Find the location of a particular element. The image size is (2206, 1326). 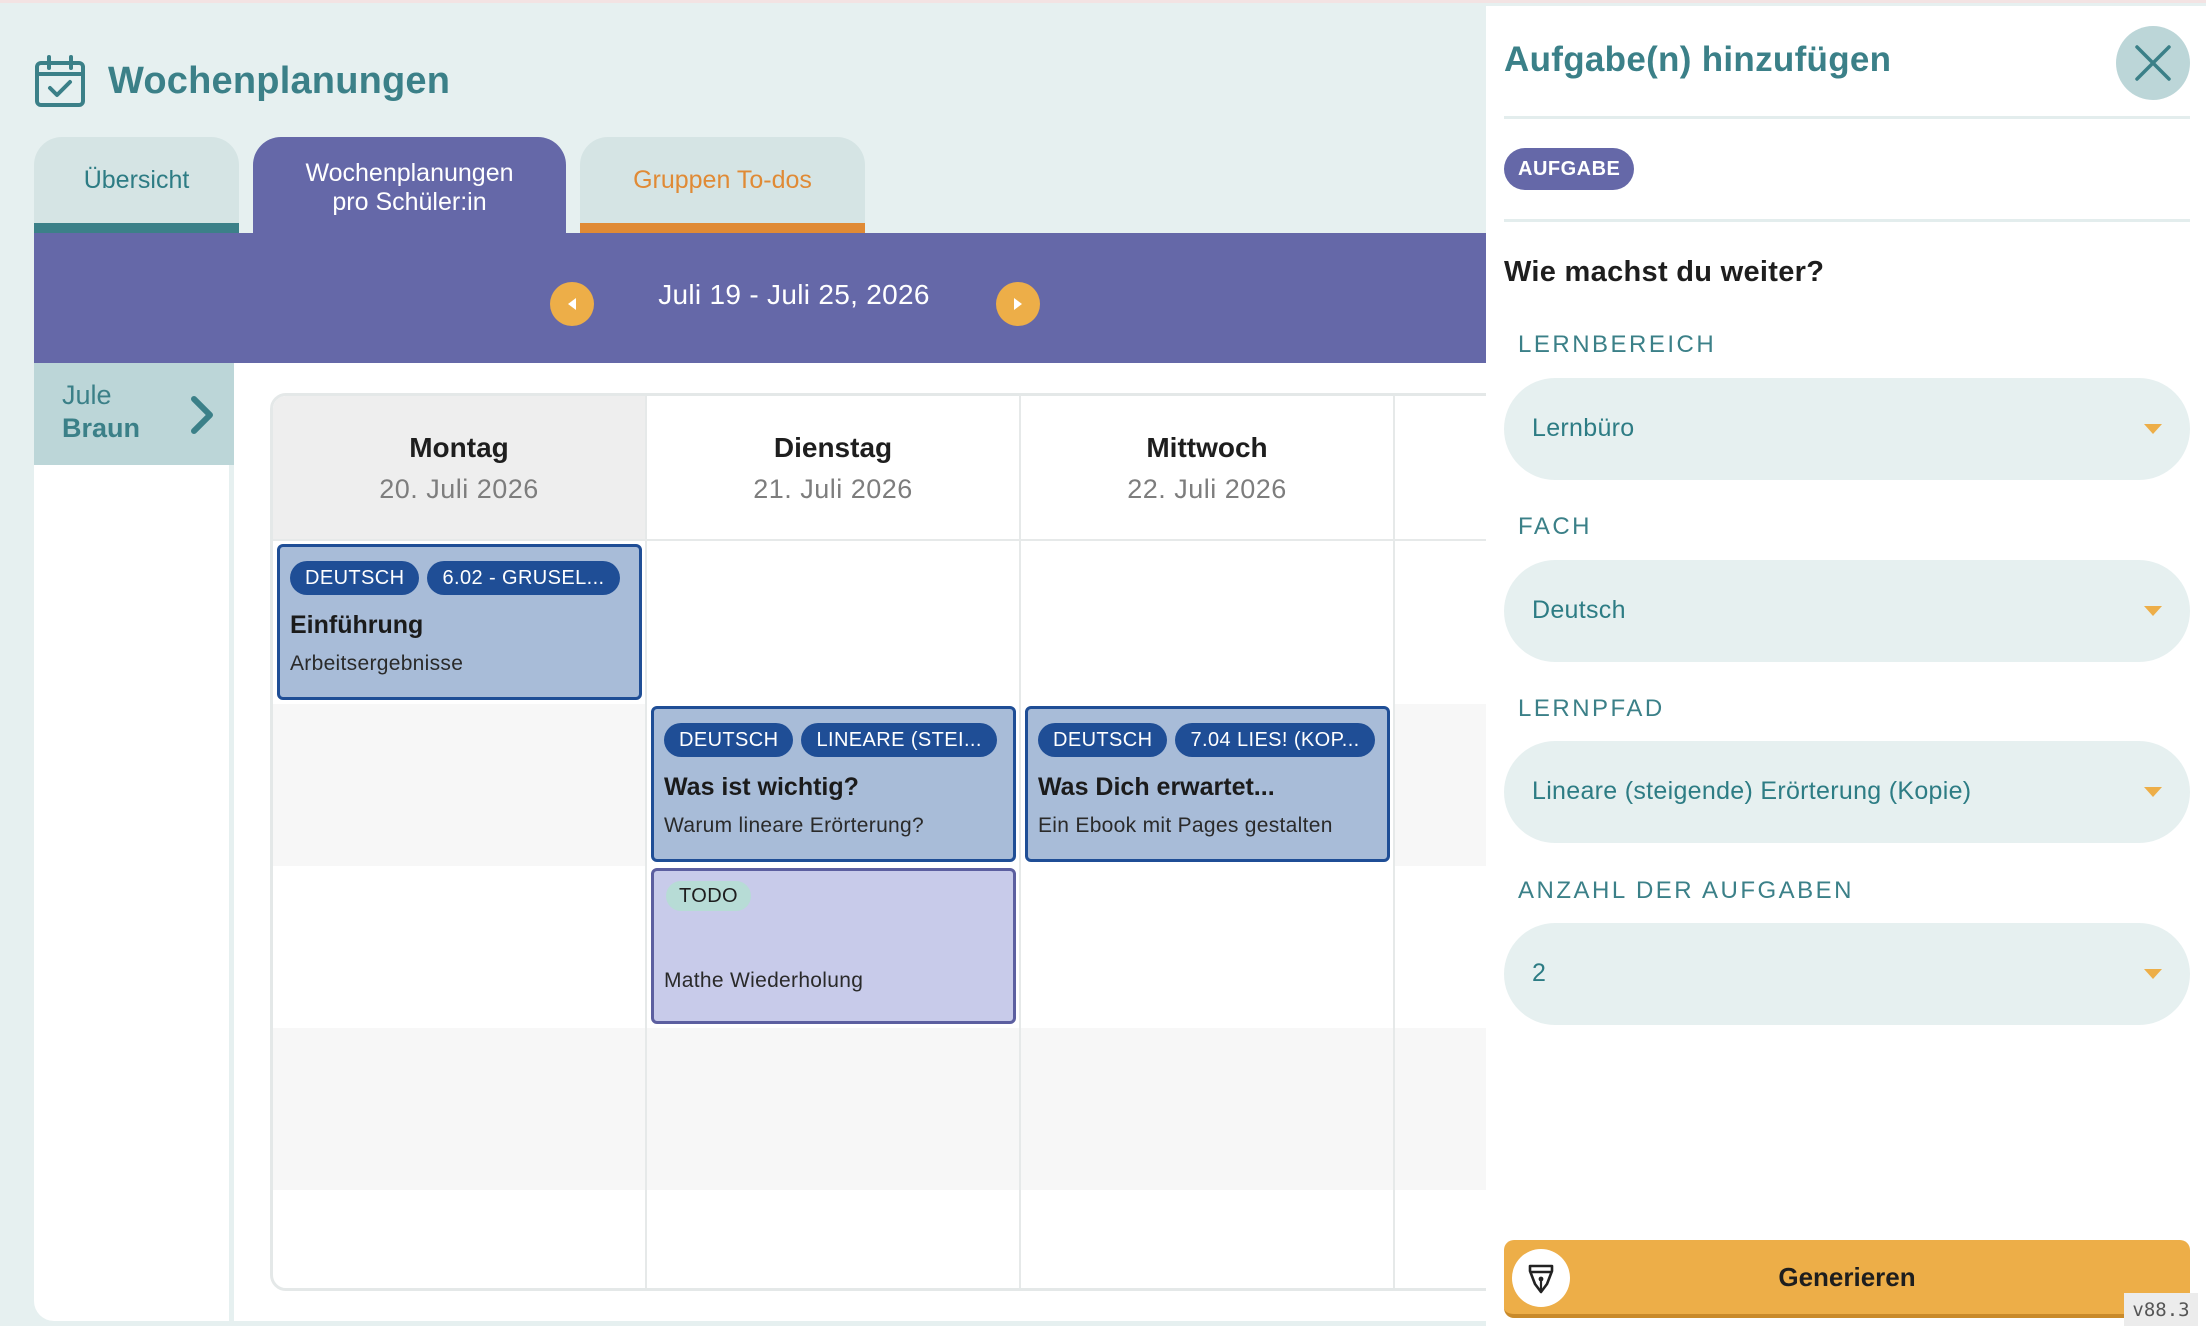

card-title: Was ist wichtig? is located at coordinates (761, 787).